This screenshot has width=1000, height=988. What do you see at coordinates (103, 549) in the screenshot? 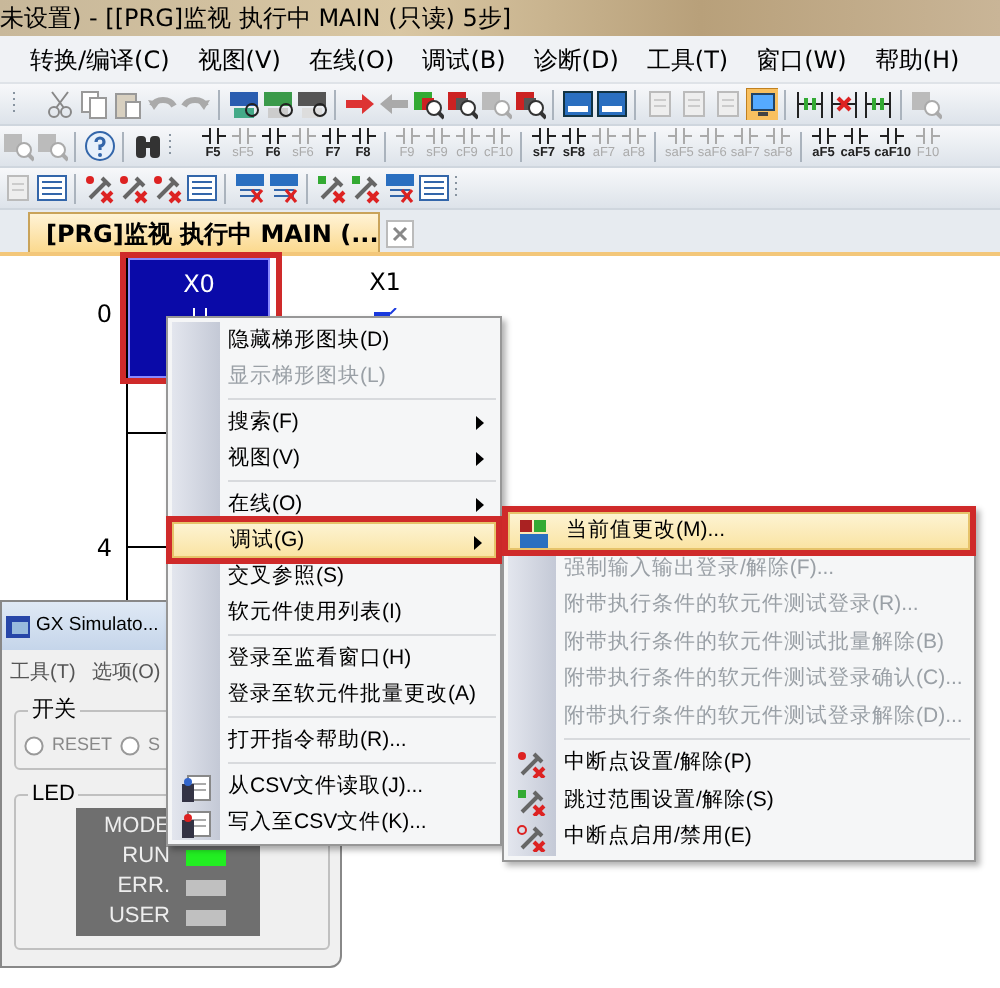
I see `step-number: 4` at bounding box center [103, 549].